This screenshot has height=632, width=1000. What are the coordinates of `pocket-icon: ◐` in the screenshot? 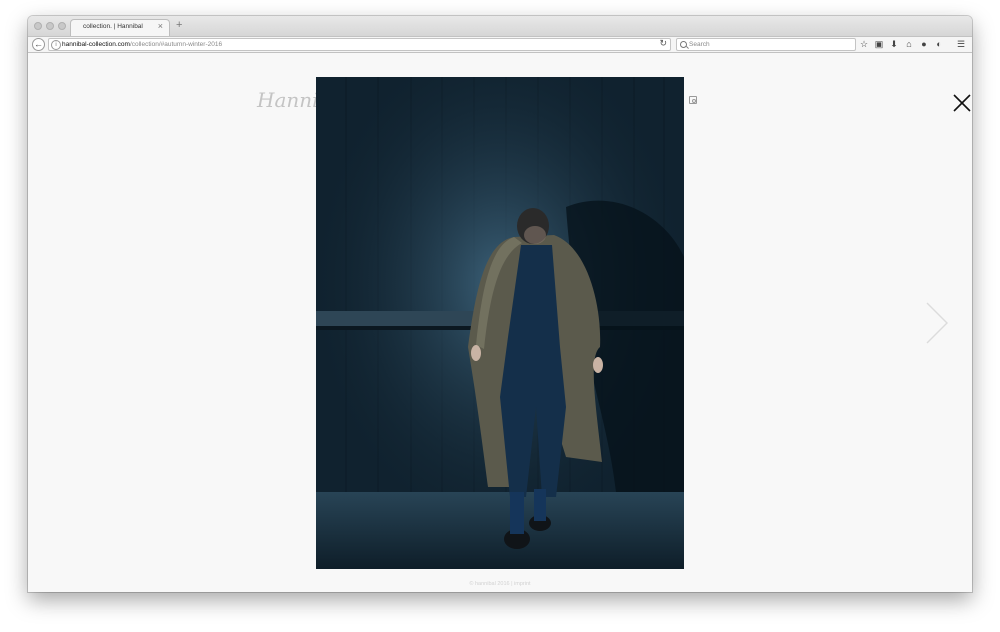 It's located at (939, 44).